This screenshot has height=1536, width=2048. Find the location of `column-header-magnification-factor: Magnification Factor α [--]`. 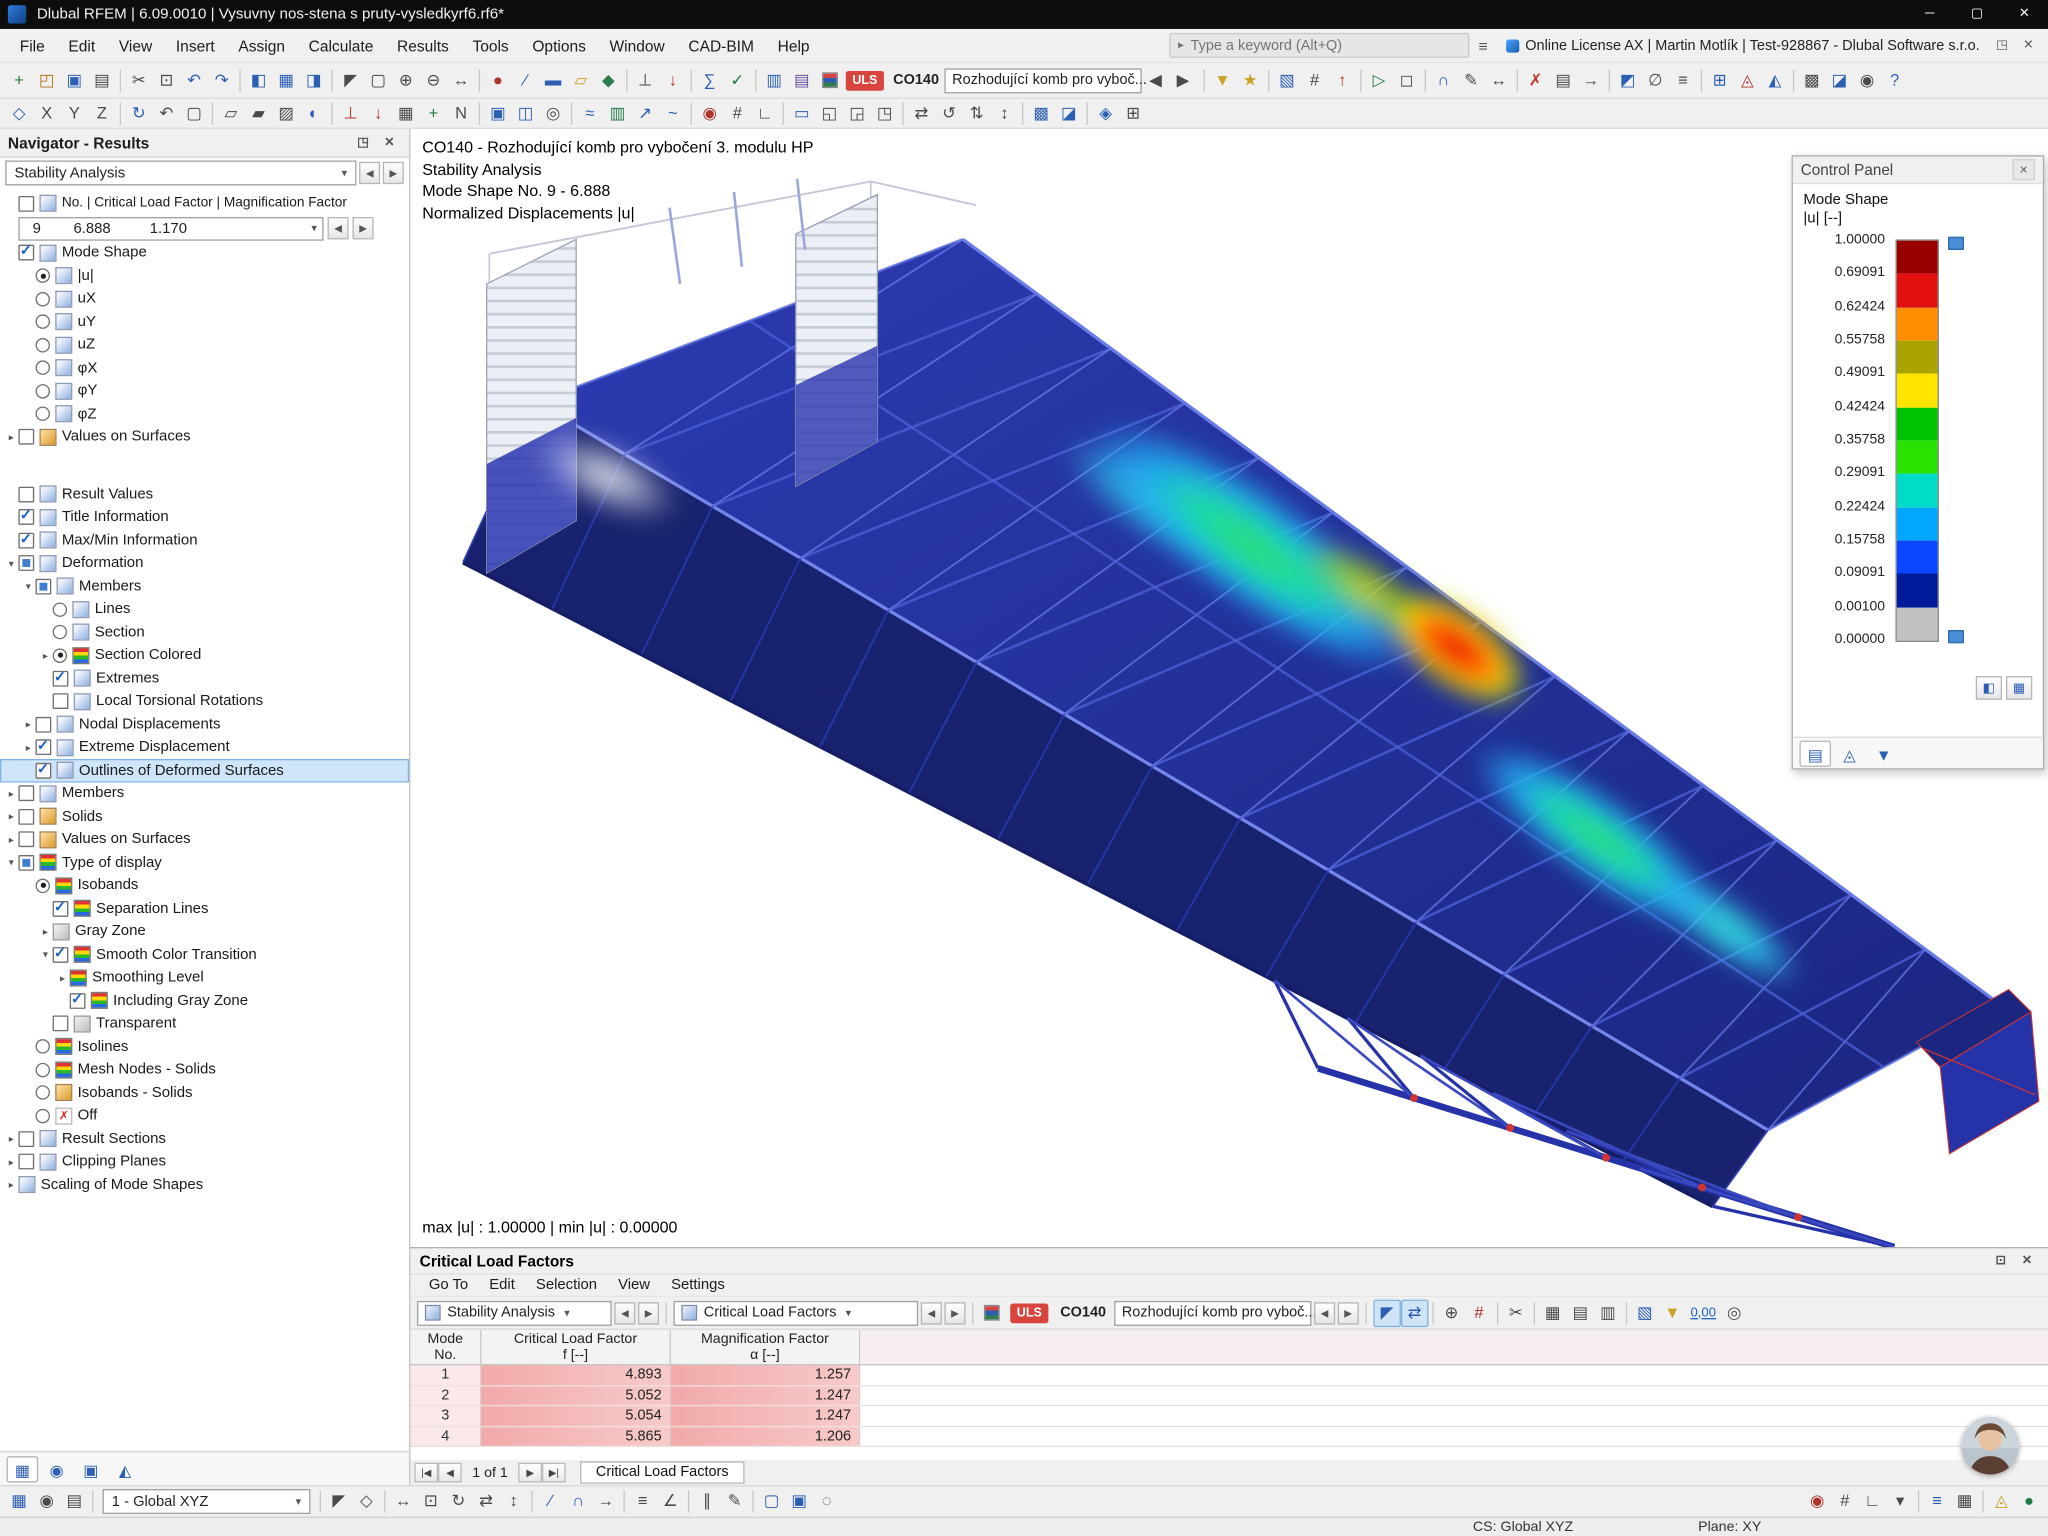

column-header-magnification-factor: Magnification Factor α [--] is located at coordinates (766, 1347).